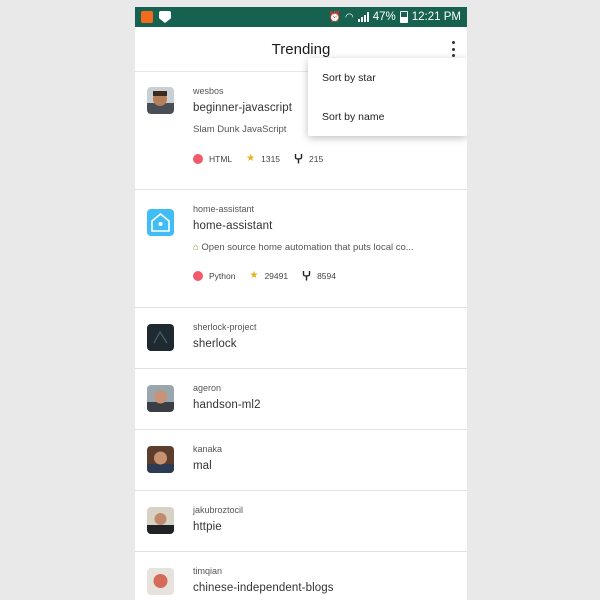 The height and width of the screenshot is (600, 600). Describe the element at coordinates (301, 460) in the screenshot. I see `repo-card-mal: kanaka mal` at that location.